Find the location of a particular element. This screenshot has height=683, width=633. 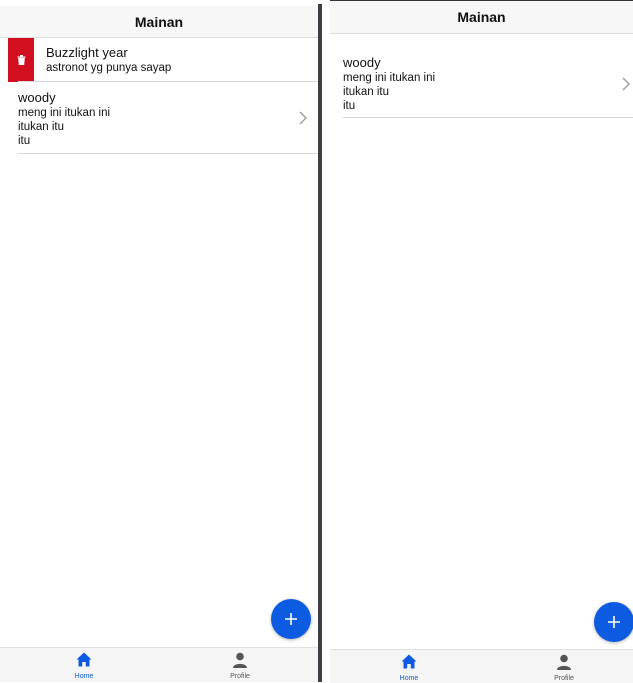

list-item-buzzlight: Buzzlight year astronot yg punya sayap is located at coordinates (168, 60).